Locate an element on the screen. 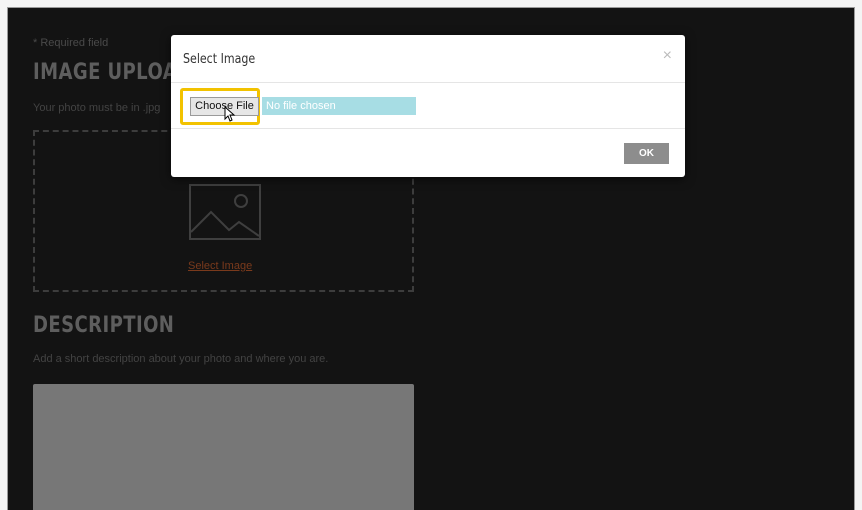  select-image-link: Select Image is located at coordinates (220, 266).